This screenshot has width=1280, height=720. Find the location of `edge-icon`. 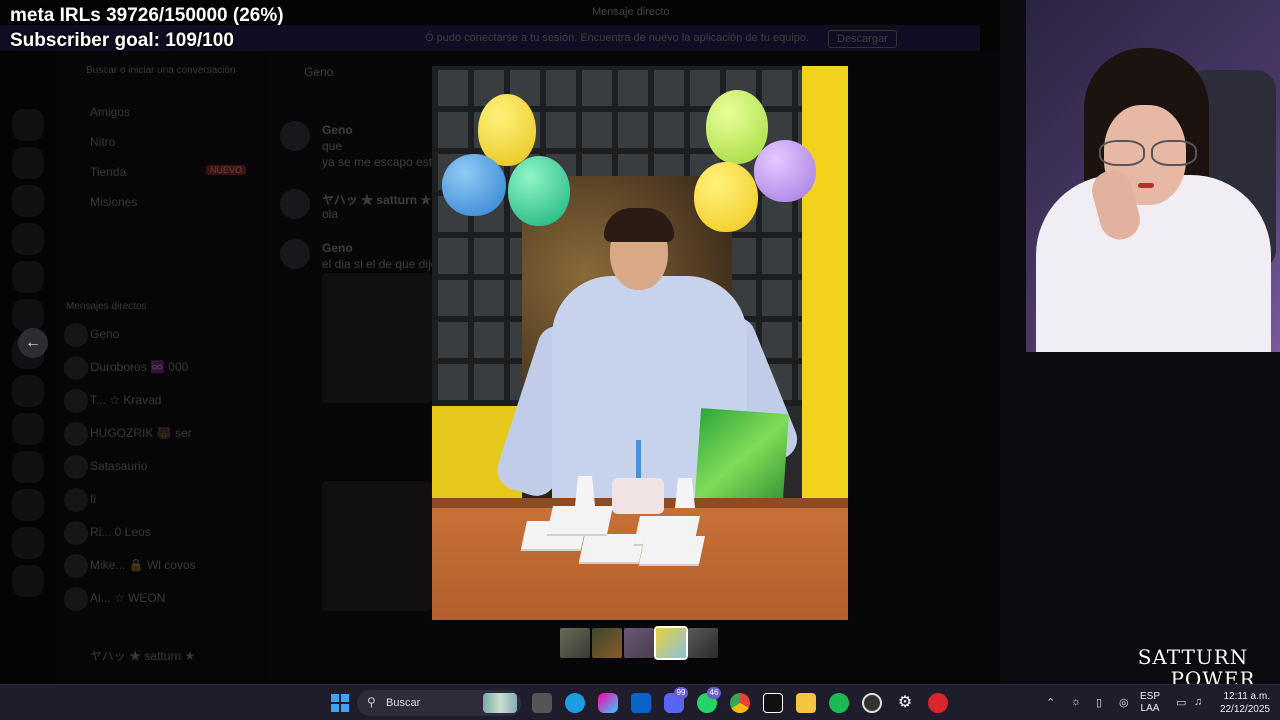

edge-icon is located at coordinates (575, 703).